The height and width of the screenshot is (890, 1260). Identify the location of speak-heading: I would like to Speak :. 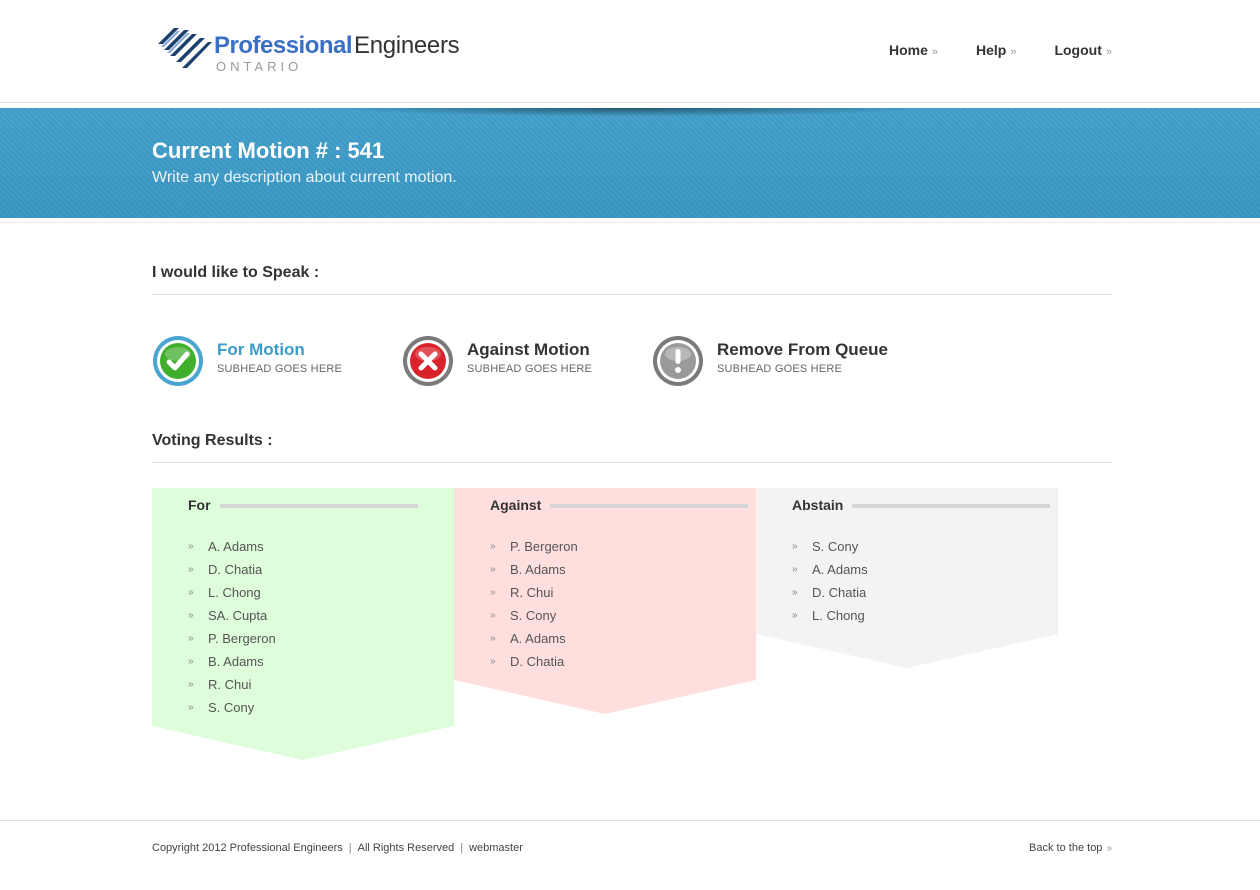
(236, 272).